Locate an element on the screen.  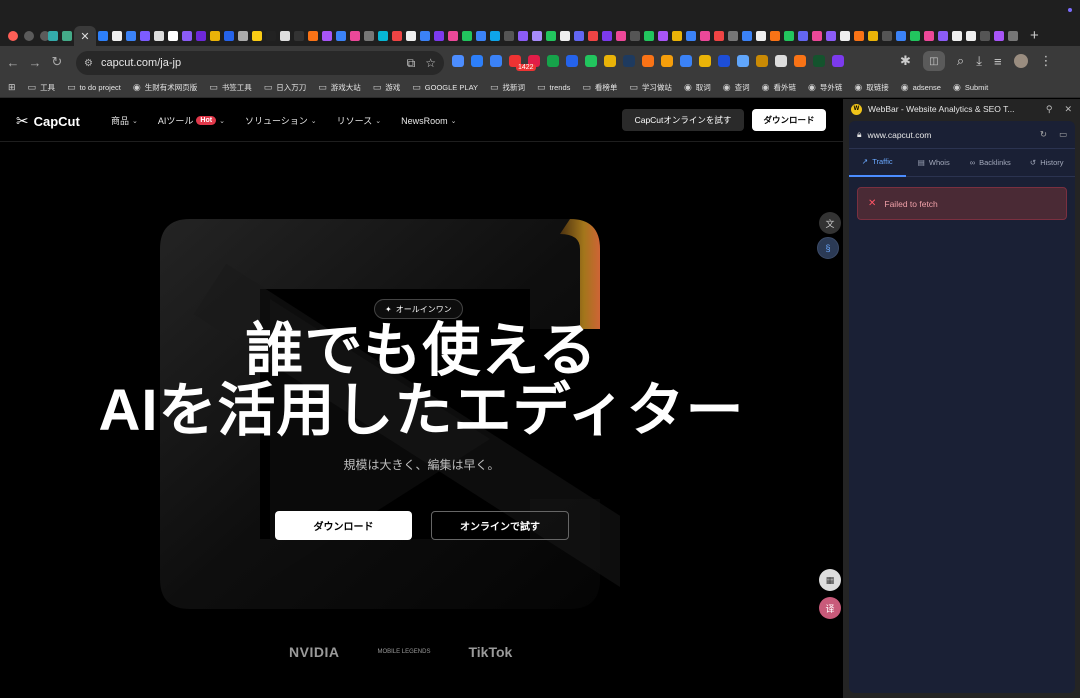
menu-products: 商品 ⌄ is located at coordinates (124, 120).